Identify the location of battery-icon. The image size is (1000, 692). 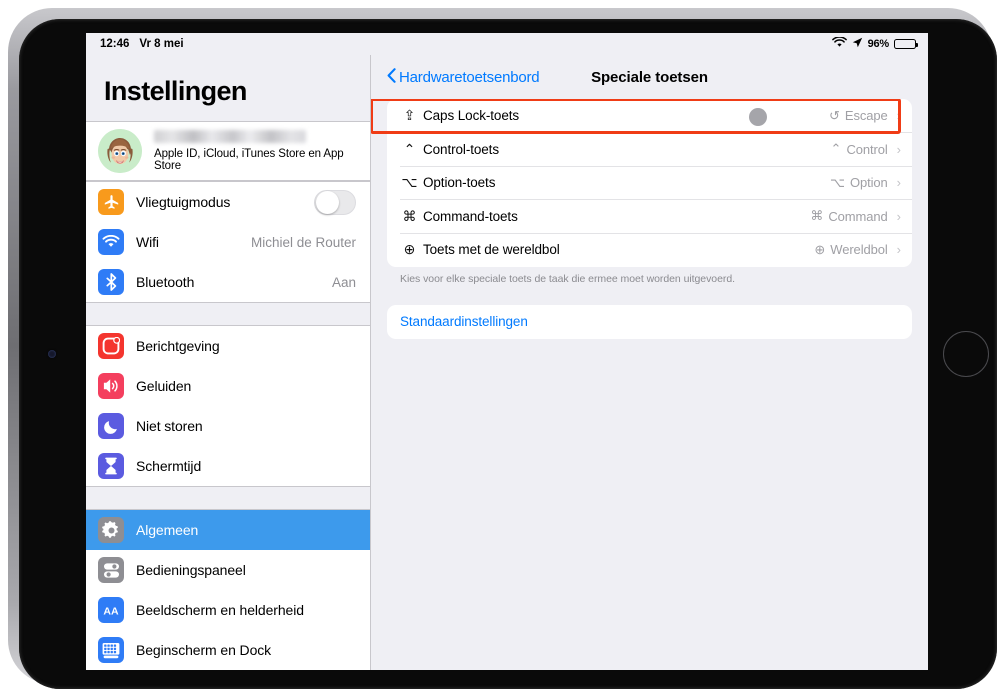
(906, 44).